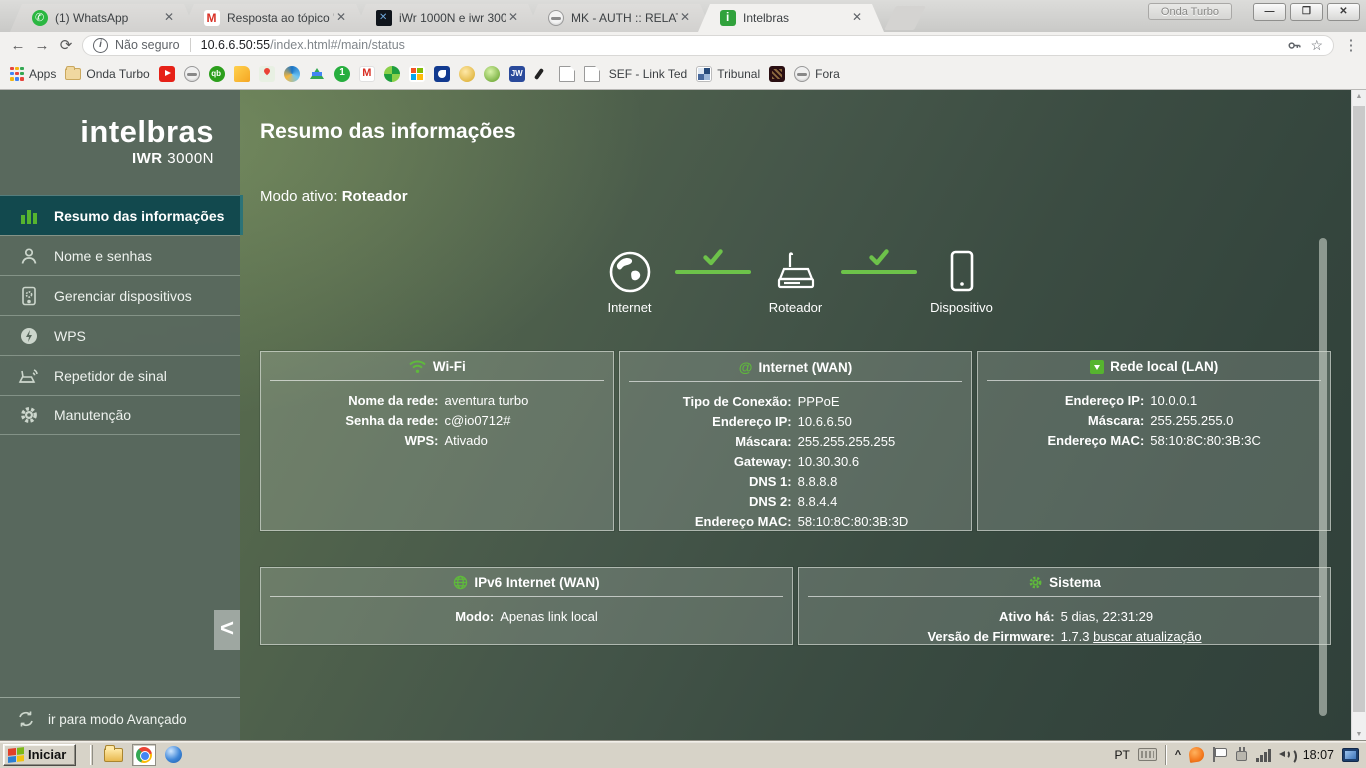  Describe the element at coordinates (391, 73) in the screenshot. I see `bookmark-pinwheel-icon` at that location.